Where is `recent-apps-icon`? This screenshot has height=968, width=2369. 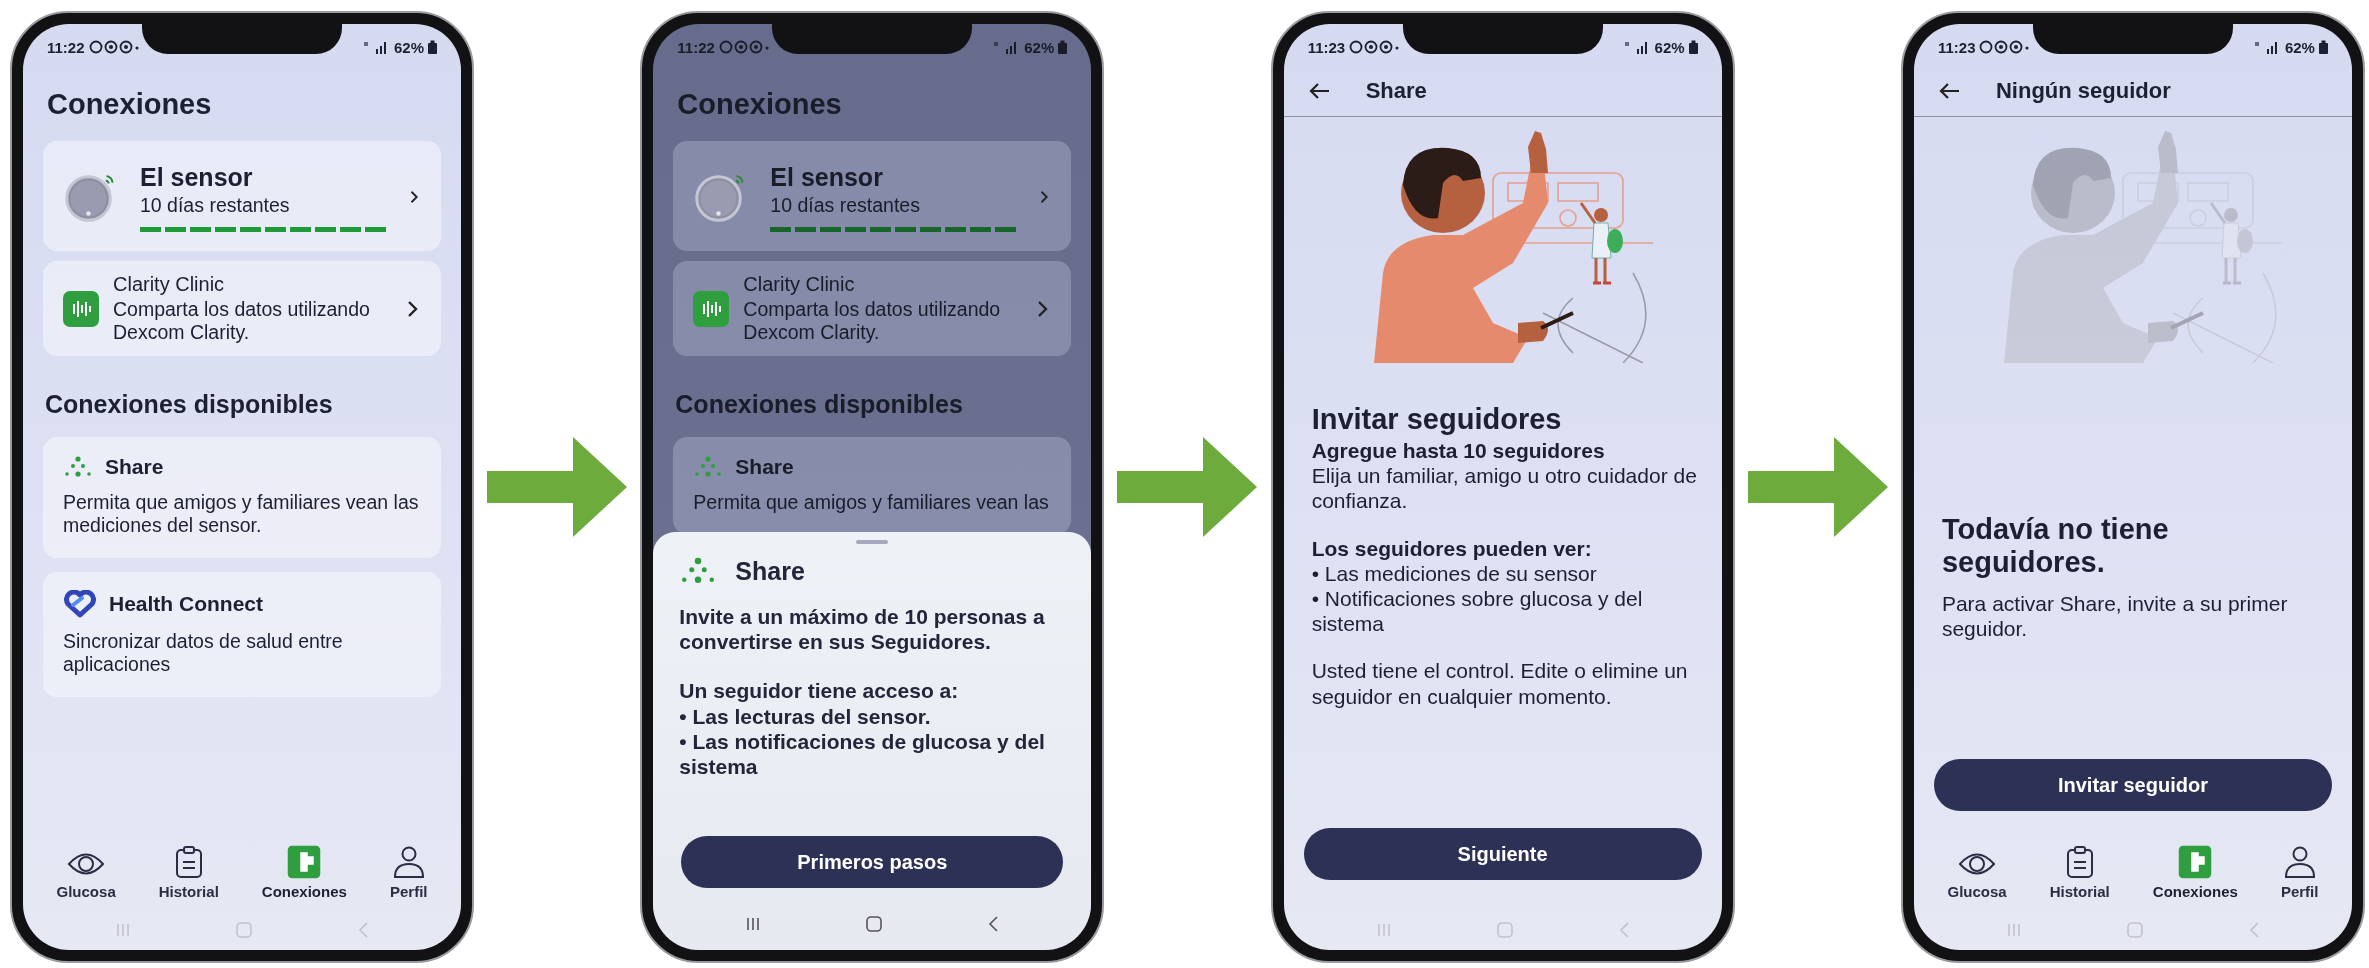 recent-apps-icon is located at coordinates (753, 924).